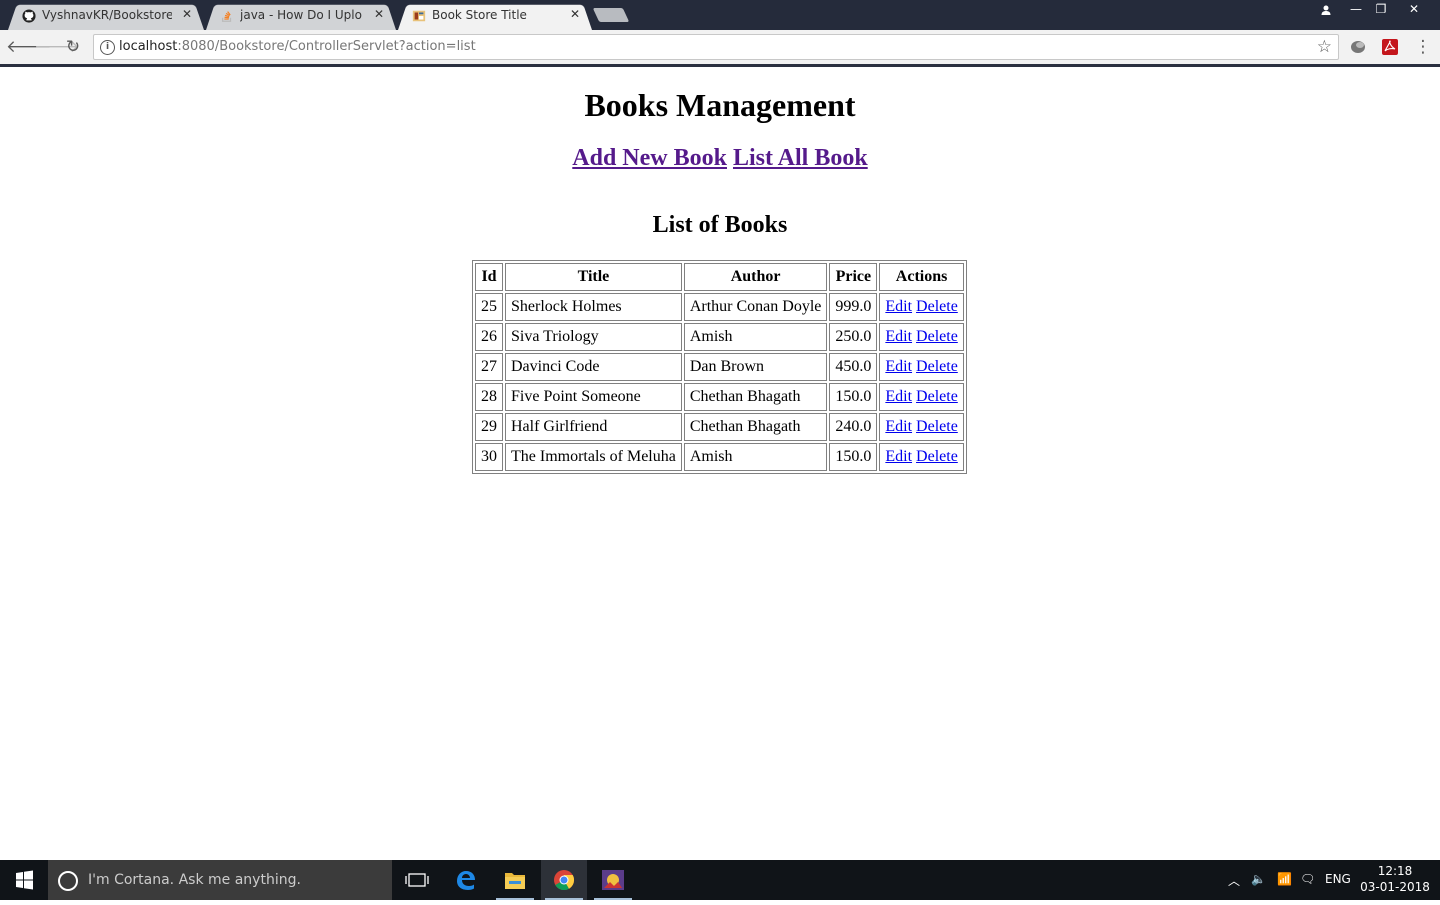  What do you see at coordinates (479, 15) in the screenshot?
I see `tab-title: Book Store Title` at bounding box center [479, 15].